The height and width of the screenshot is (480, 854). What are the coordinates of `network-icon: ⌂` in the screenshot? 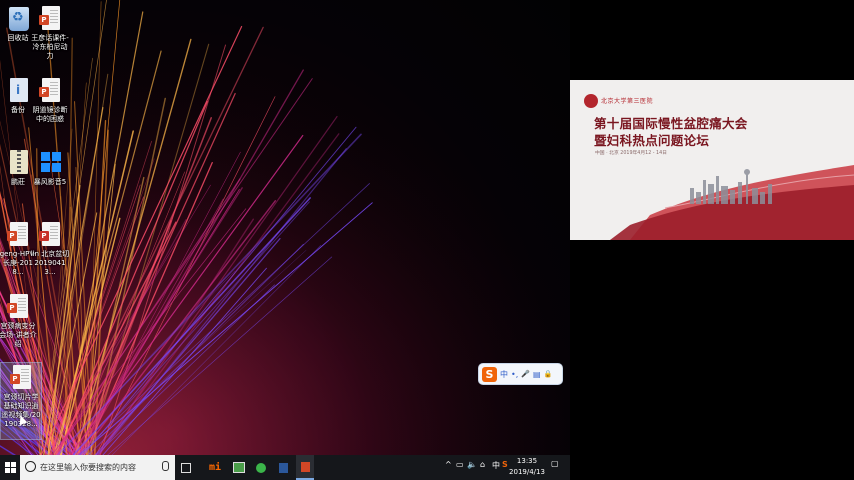 It's located at (482, 464).